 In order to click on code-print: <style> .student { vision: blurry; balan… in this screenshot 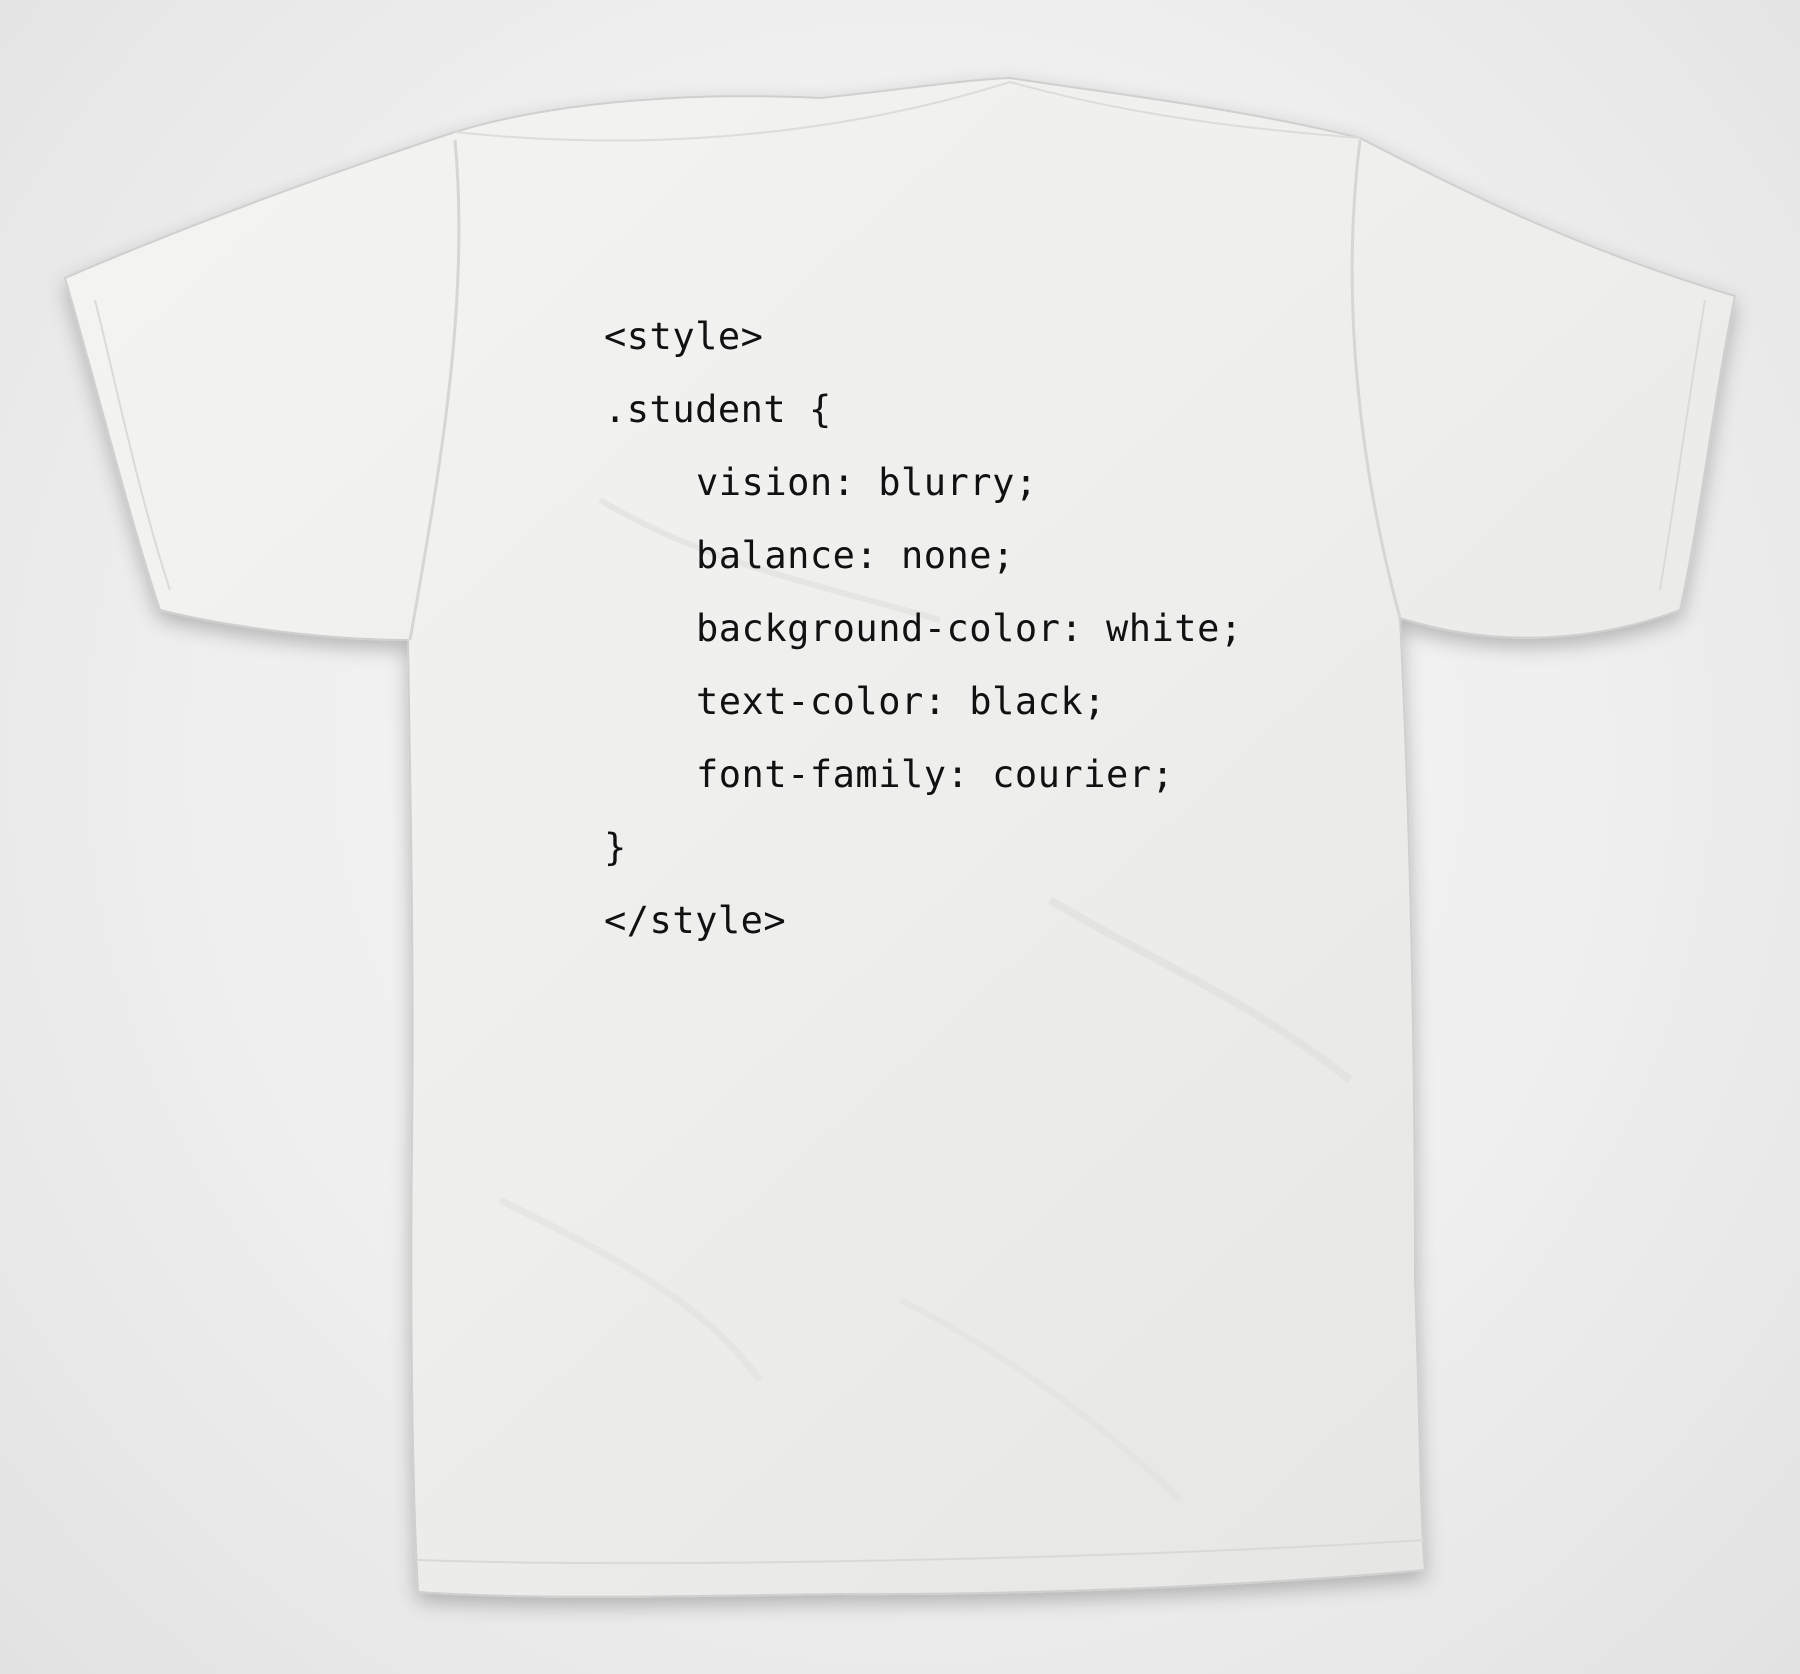, I will do `click(923, 628)`.